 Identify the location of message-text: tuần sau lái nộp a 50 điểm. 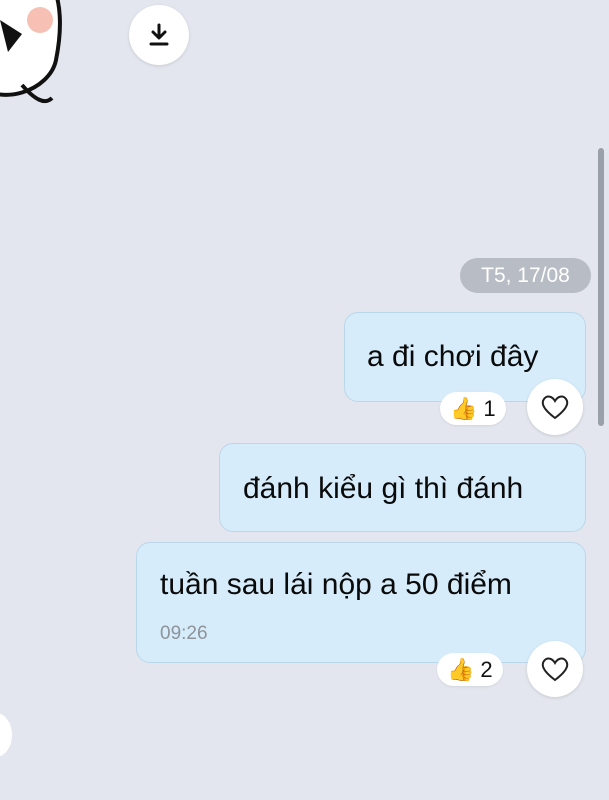
(336, 584).